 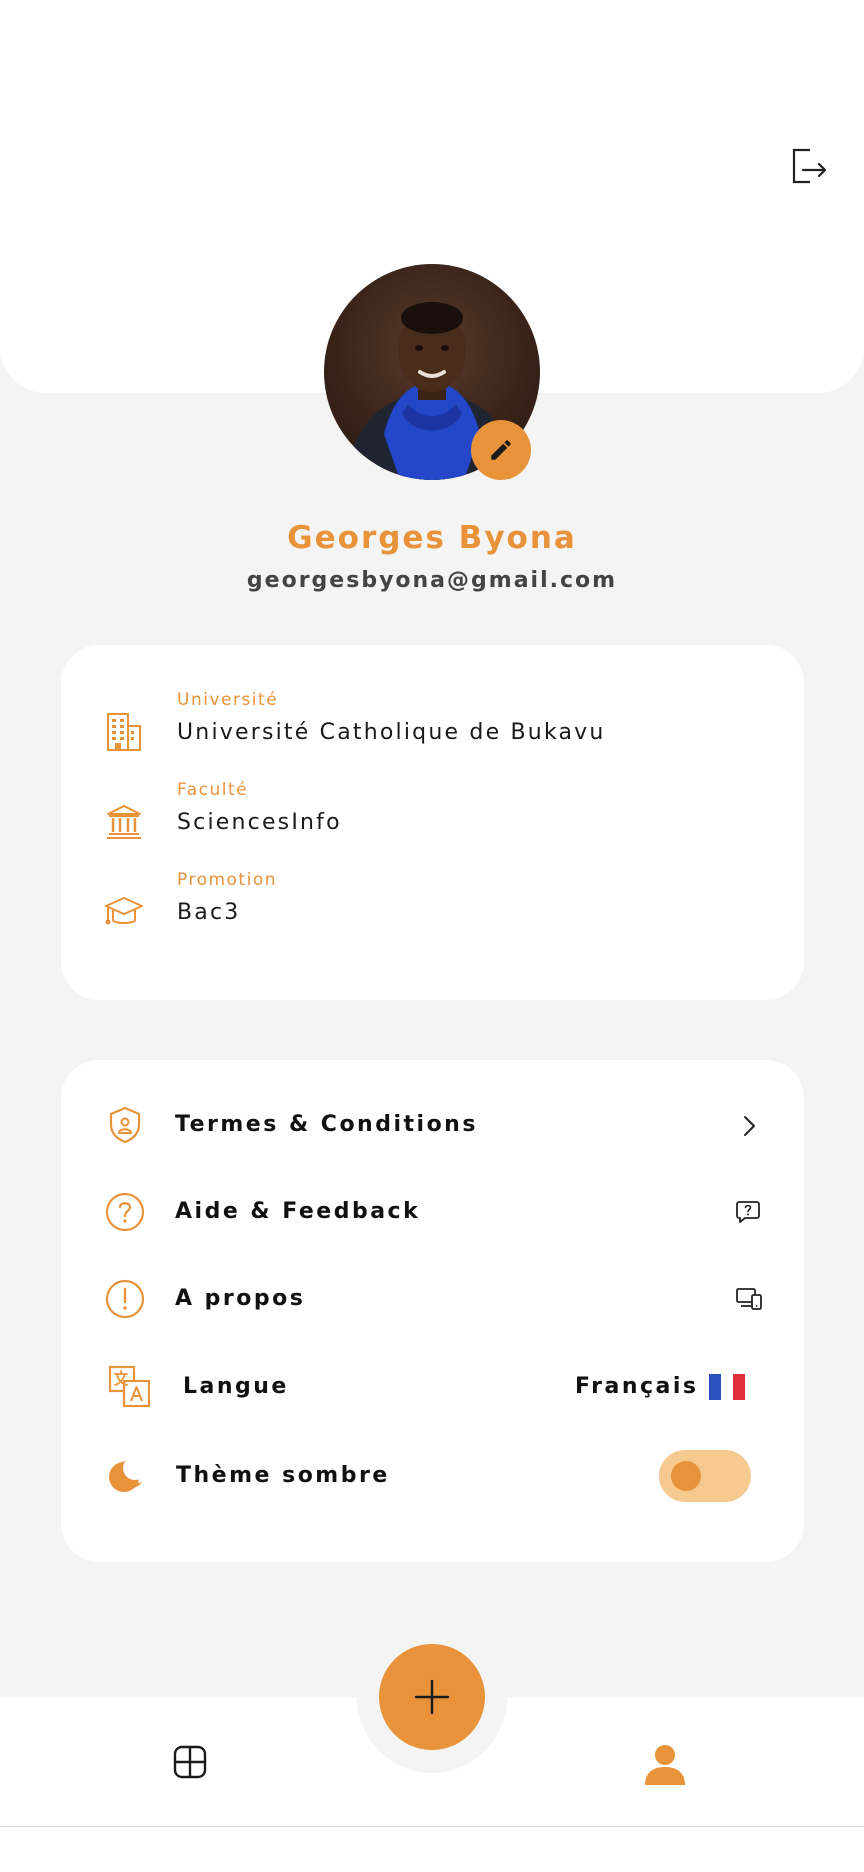 What do you see at coordinates (125, 1125) in the screenshot?
I see `shield-user-icon` at bounding box center [125, 1125].